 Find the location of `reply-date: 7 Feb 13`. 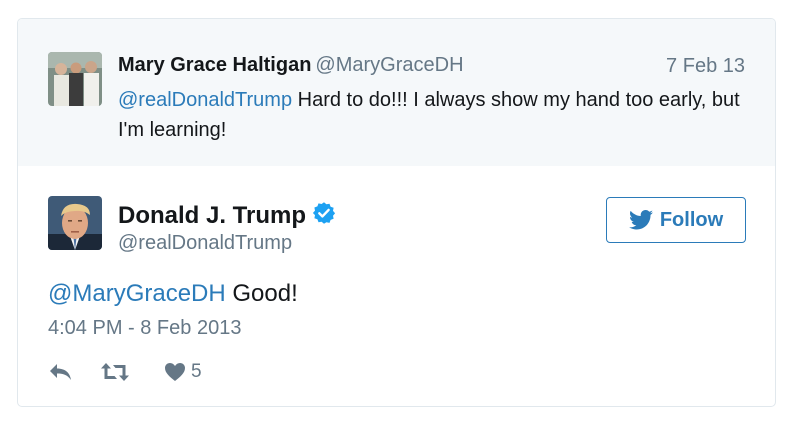

reply-date: 7 Feb 13 is located at coordinates (705, 66).